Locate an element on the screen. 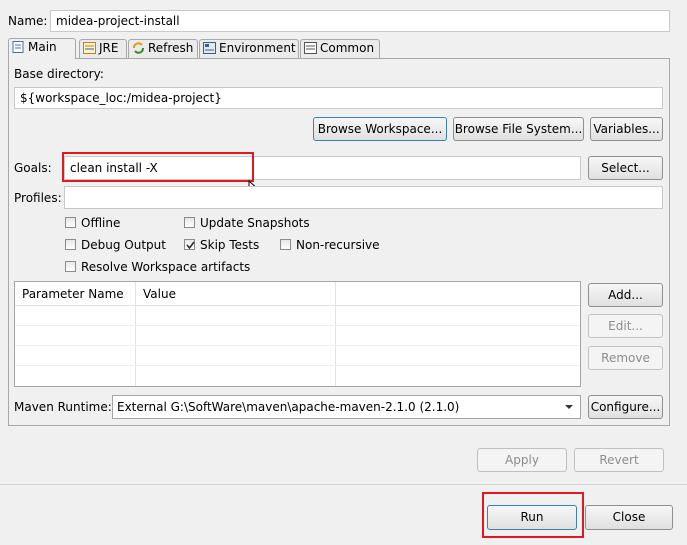 This screenshot has width=687, height=545. main-tab-icon is located at coordinates (18, 47).